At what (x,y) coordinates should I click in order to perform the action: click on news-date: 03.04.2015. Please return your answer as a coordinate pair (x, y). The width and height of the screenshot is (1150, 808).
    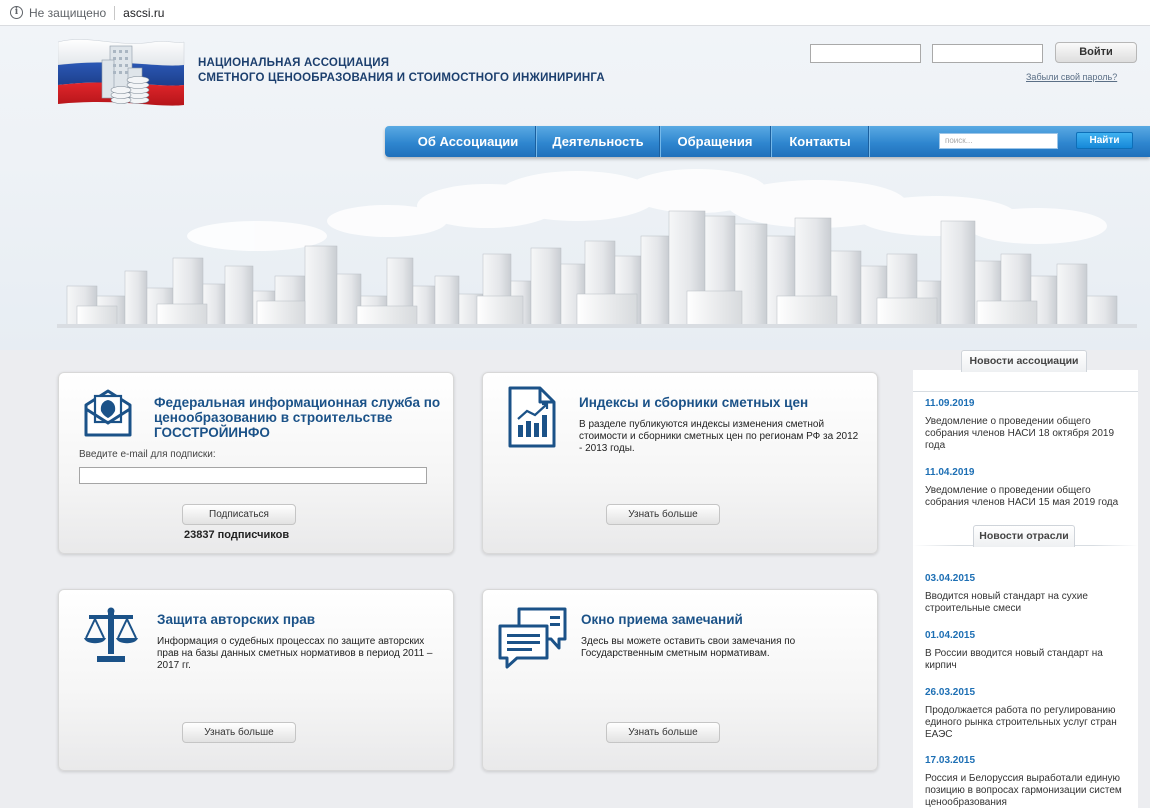
    Looking at the image, I should click on (950, 578).